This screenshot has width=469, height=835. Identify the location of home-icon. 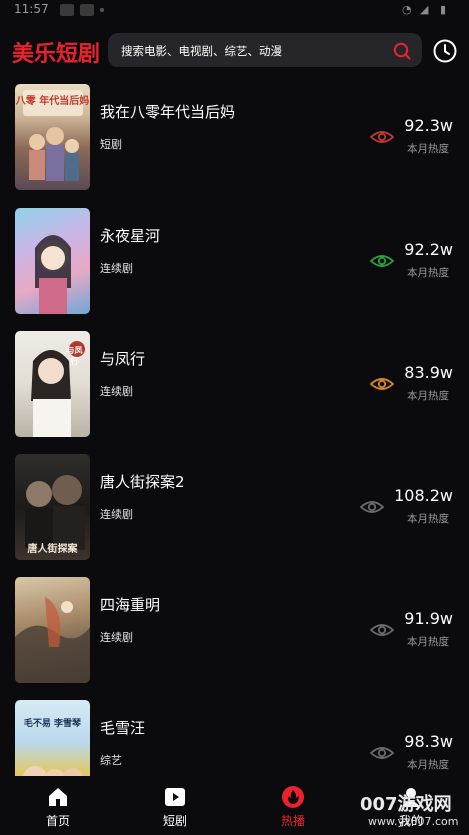
(58, 797).